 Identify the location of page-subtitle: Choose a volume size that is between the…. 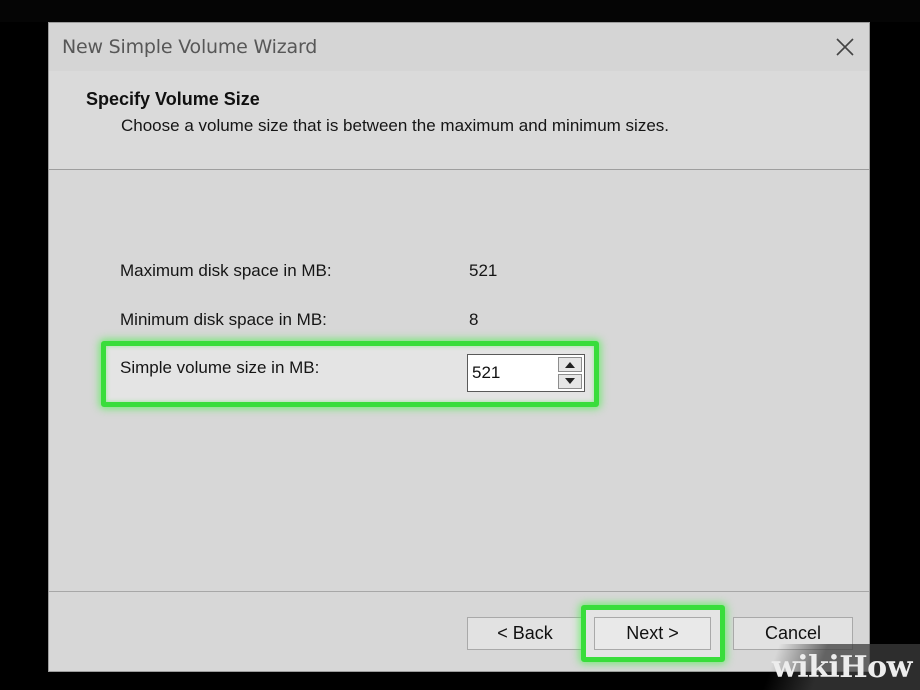
(395, 125).